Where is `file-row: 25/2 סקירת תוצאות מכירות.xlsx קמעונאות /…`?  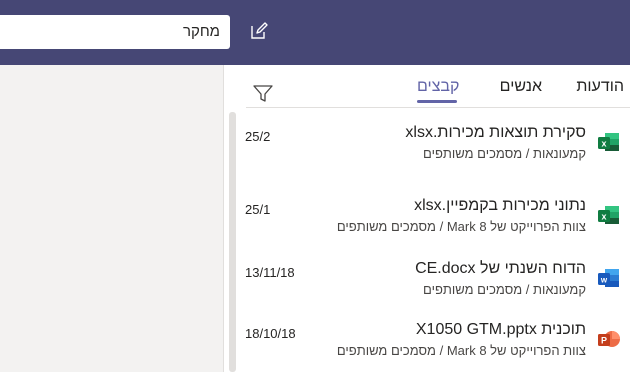 file-row: 25/2 סקירת תוצאות מכירות.xlsx קמעונאות /… is located at coordinates (435, 145).